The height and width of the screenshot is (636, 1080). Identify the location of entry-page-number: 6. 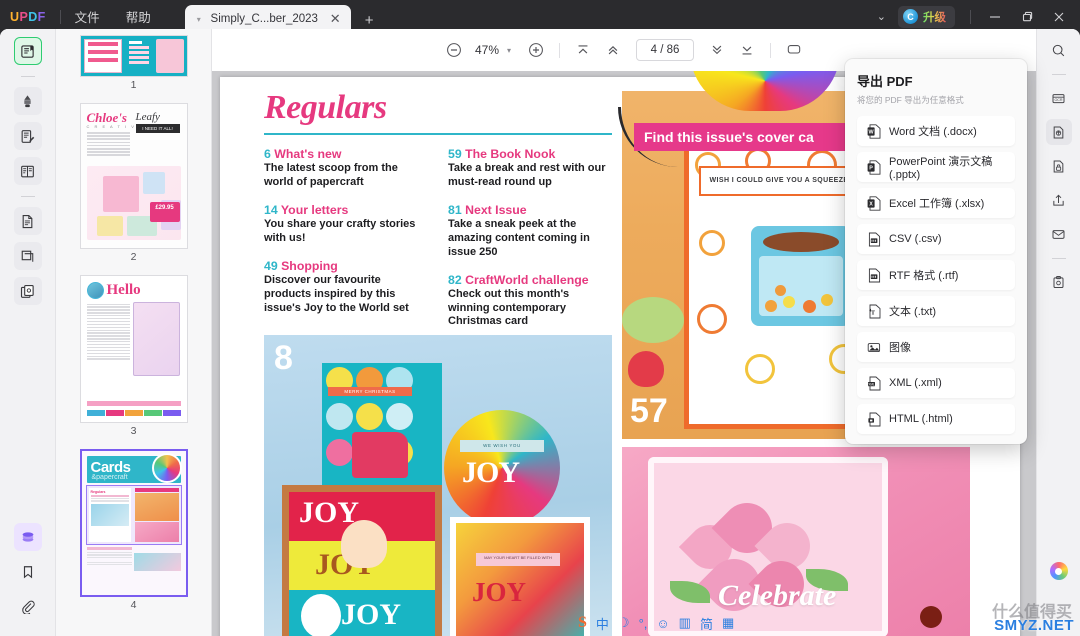
(267, 154).